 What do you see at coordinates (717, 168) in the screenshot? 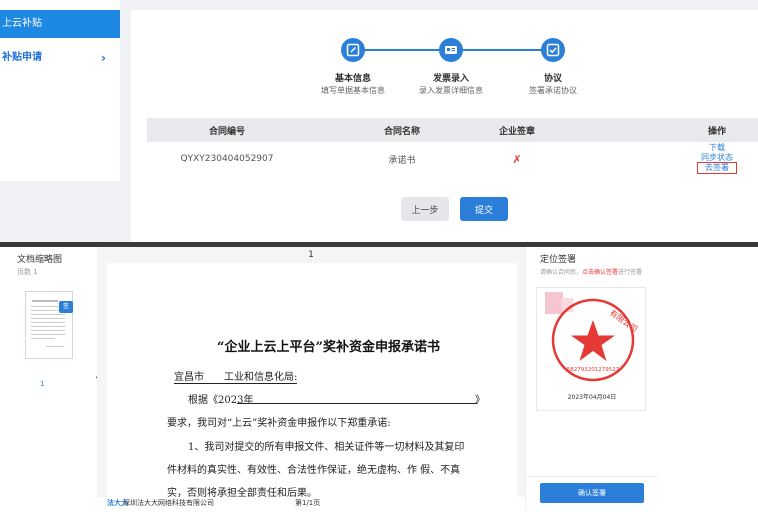
I see `go-sign-link: 去签署` at bounding box center [717, 168].